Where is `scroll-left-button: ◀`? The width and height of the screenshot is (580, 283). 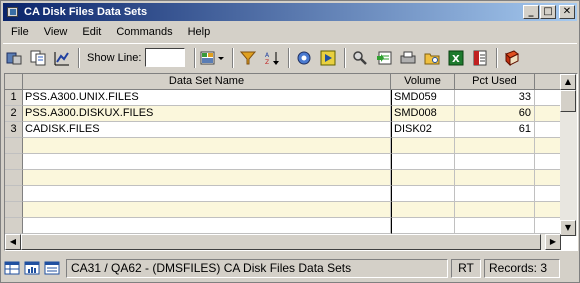
scroll-left-button: ◀ is located at coordinates (13, 242).